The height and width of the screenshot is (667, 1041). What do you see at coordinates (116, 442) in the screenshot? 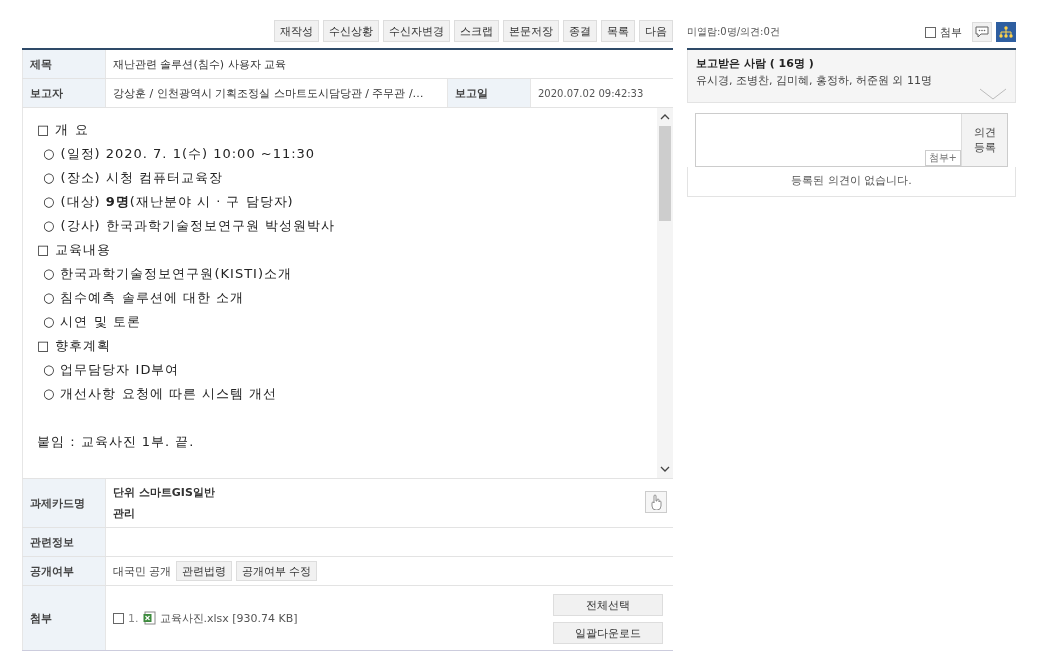
I see `body-line: 붙임 : 교육사진 1부. 끝.` at bounding box center [116, 442].